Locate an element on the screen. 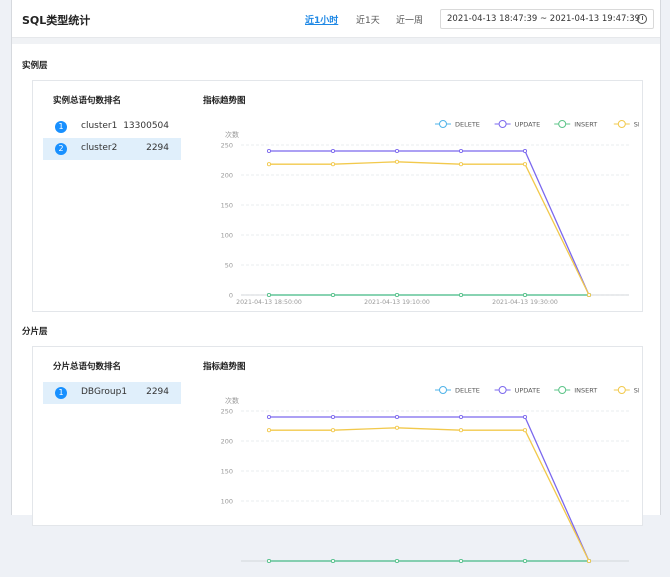 The height and width of the screenshot is (577, 670). shard-section-label: 分片层 is located at coordinates (35, 332).